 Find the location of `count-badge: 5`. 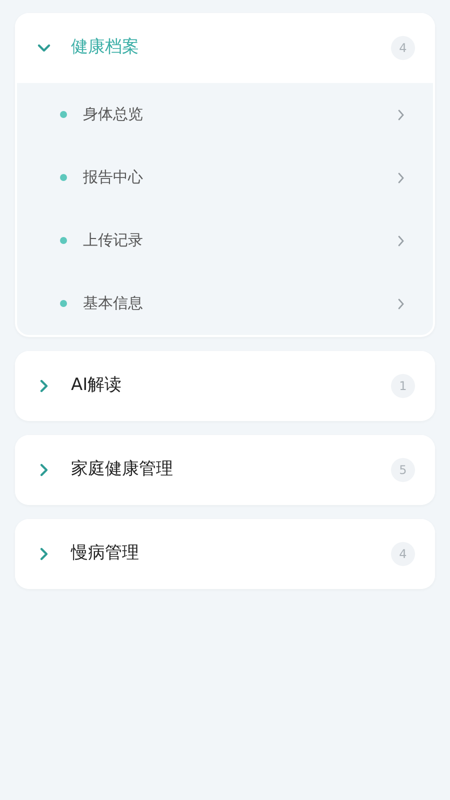

count-badge: 5 is located at coordinates (403, 470).